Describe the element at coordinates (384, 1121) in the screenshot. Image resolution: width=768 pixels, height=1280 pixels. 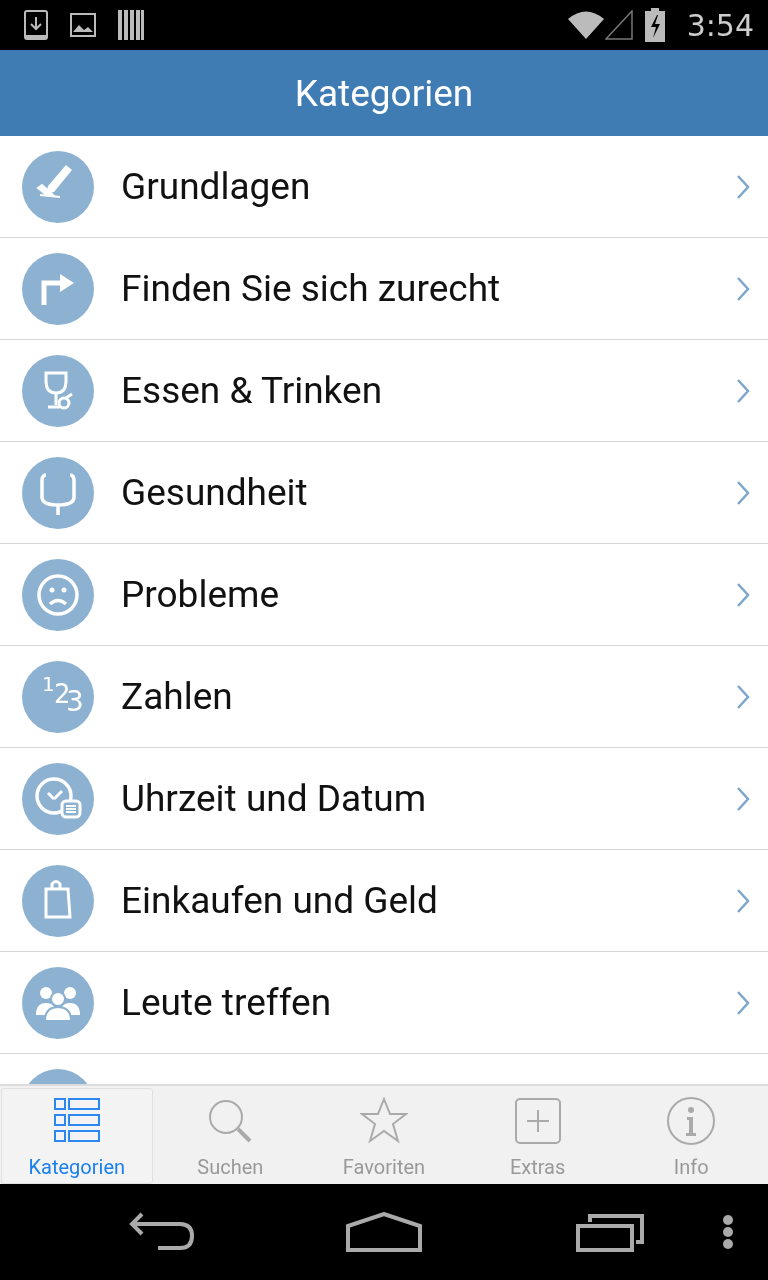
I see `star-icon` at that location.